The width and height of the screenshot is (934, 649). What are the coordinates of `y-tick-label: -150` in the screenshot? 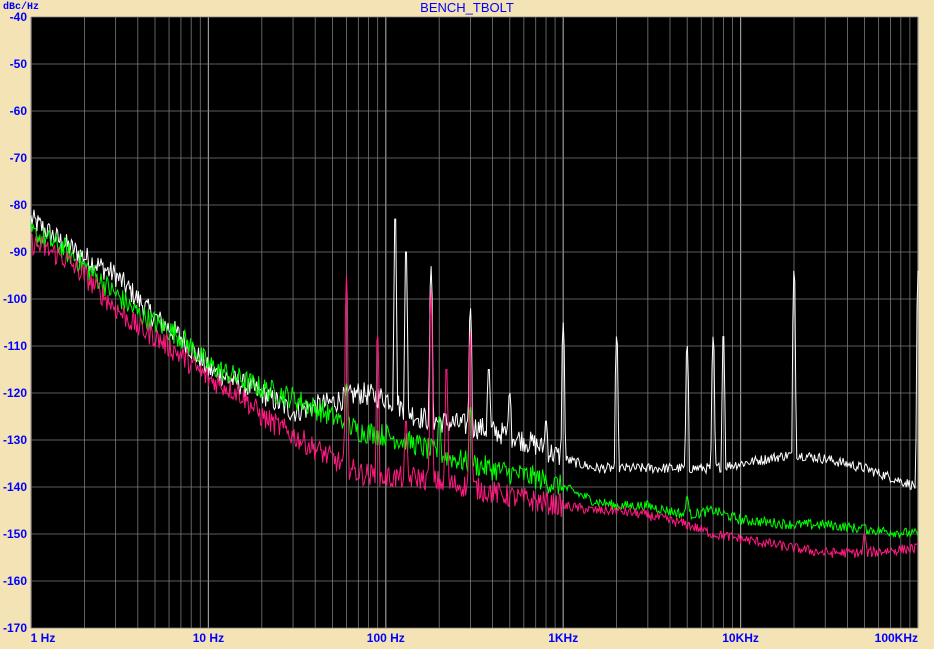 It's located at (15, 534).